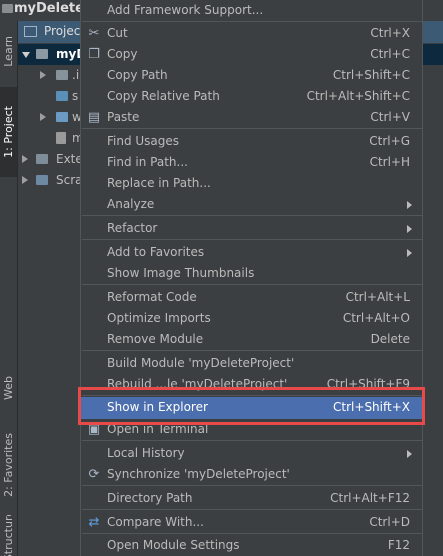  I want to click on menu-item-shortcut: Ctrl+G, so click(389, 141).